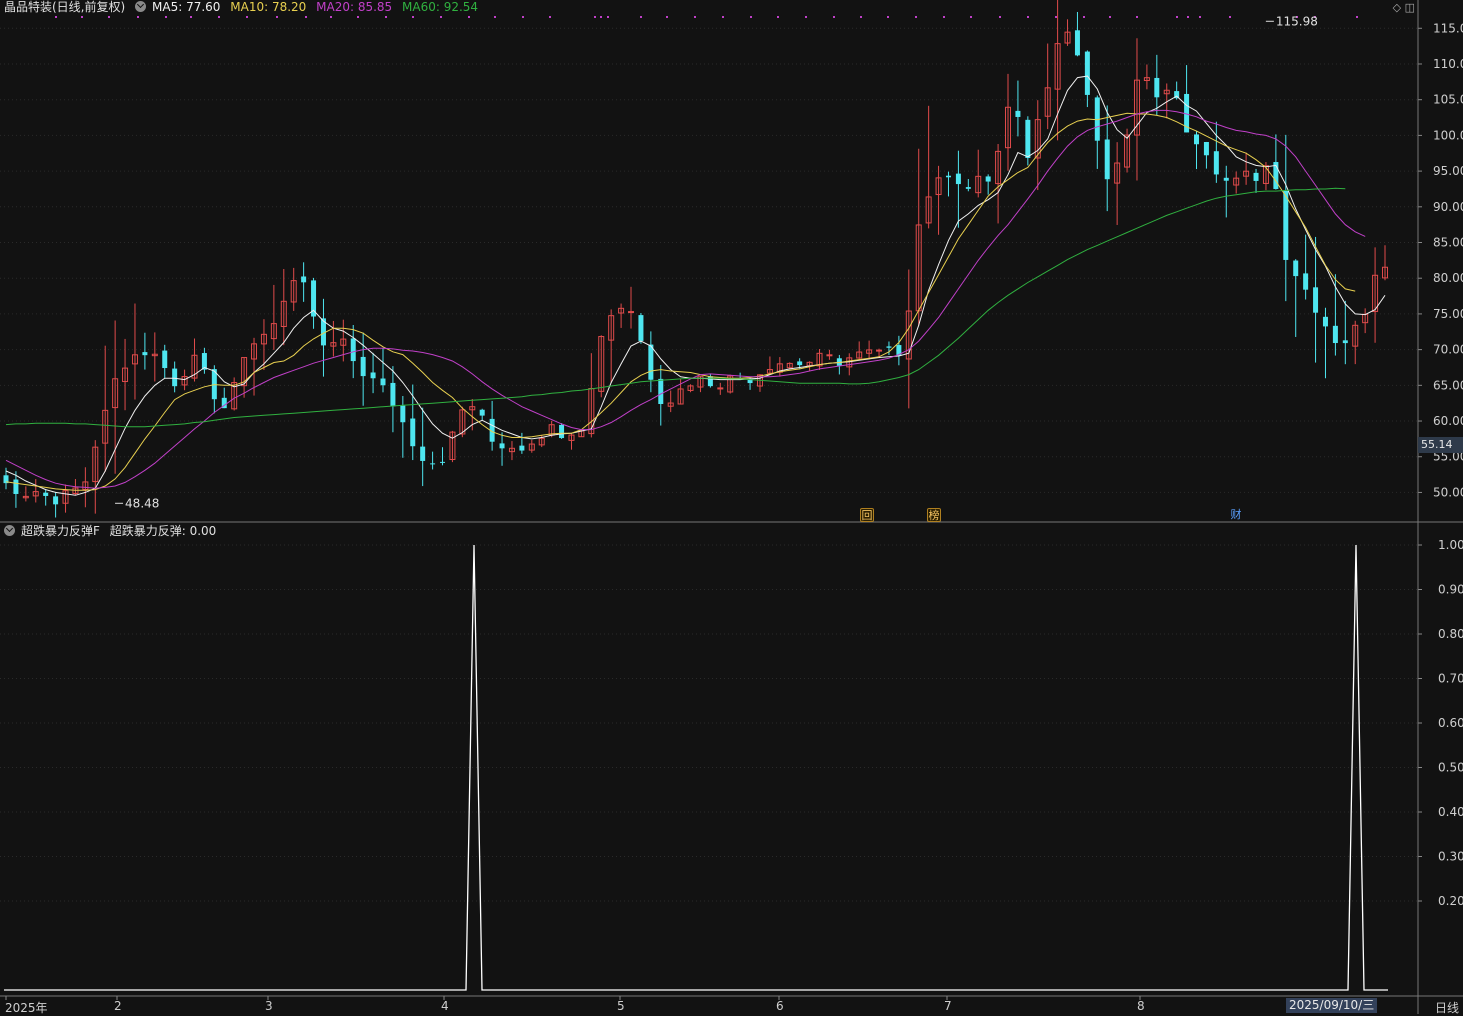 The width and height of the screenshot is (1463, 1016). What do you see at coordinates (1448, 100) in the screenshot?
I see `y-tick-label: 105.00` at bounding box center [1448, 100].